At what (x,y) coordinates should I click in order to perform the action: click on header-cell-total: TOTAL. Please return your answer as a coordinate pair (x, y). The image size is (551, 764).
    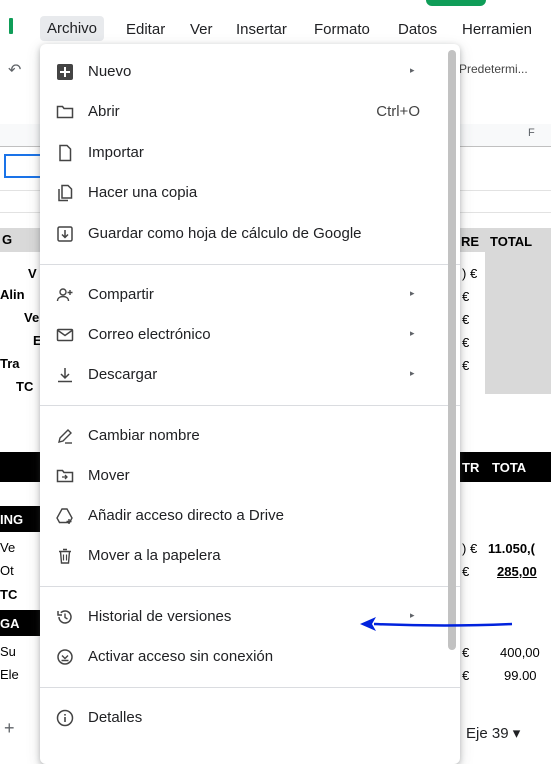
    Looking at the image, I should click on (511, 241).